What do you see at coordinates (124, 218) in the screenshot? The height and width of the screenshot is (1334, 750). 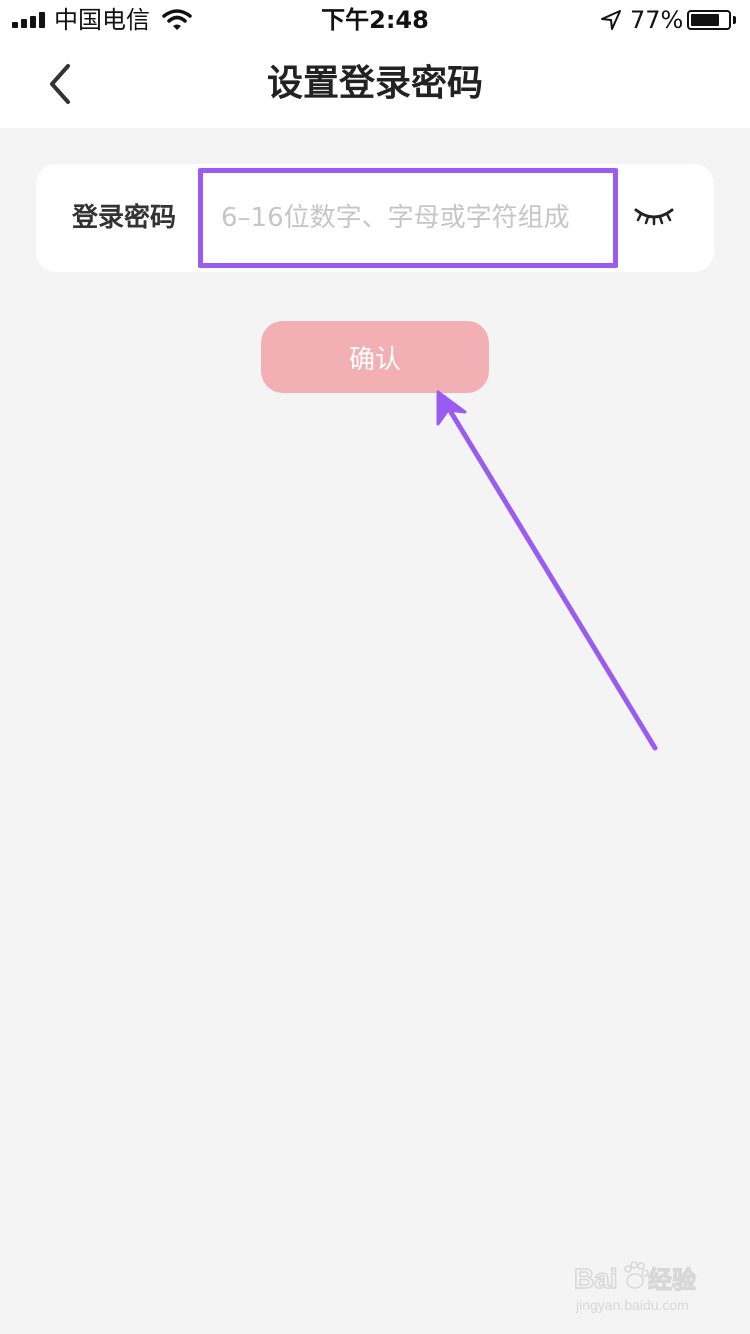 I see `password-label: 登录密码` at bounding box center [124, 218].